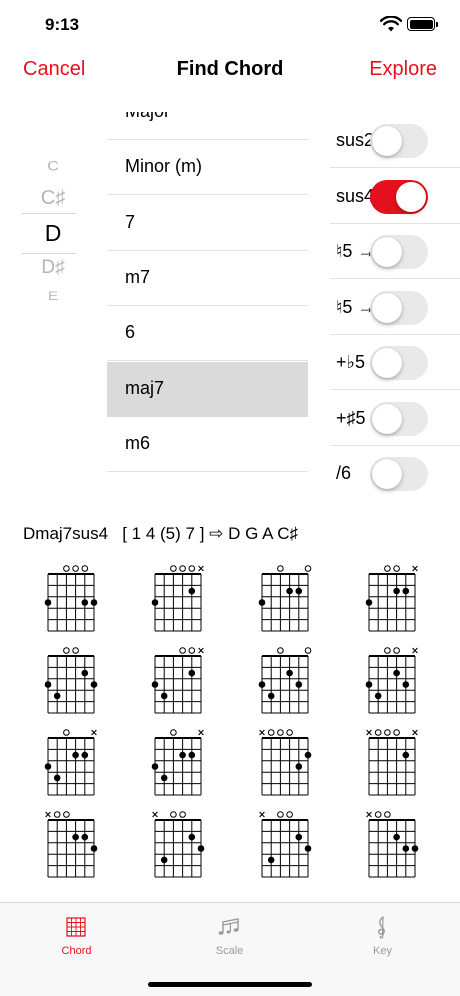 The image size is (460, 996). Describe the element at coordinates (76, 938) in the screenshot. I see `tab-chord: Chord` at that location.